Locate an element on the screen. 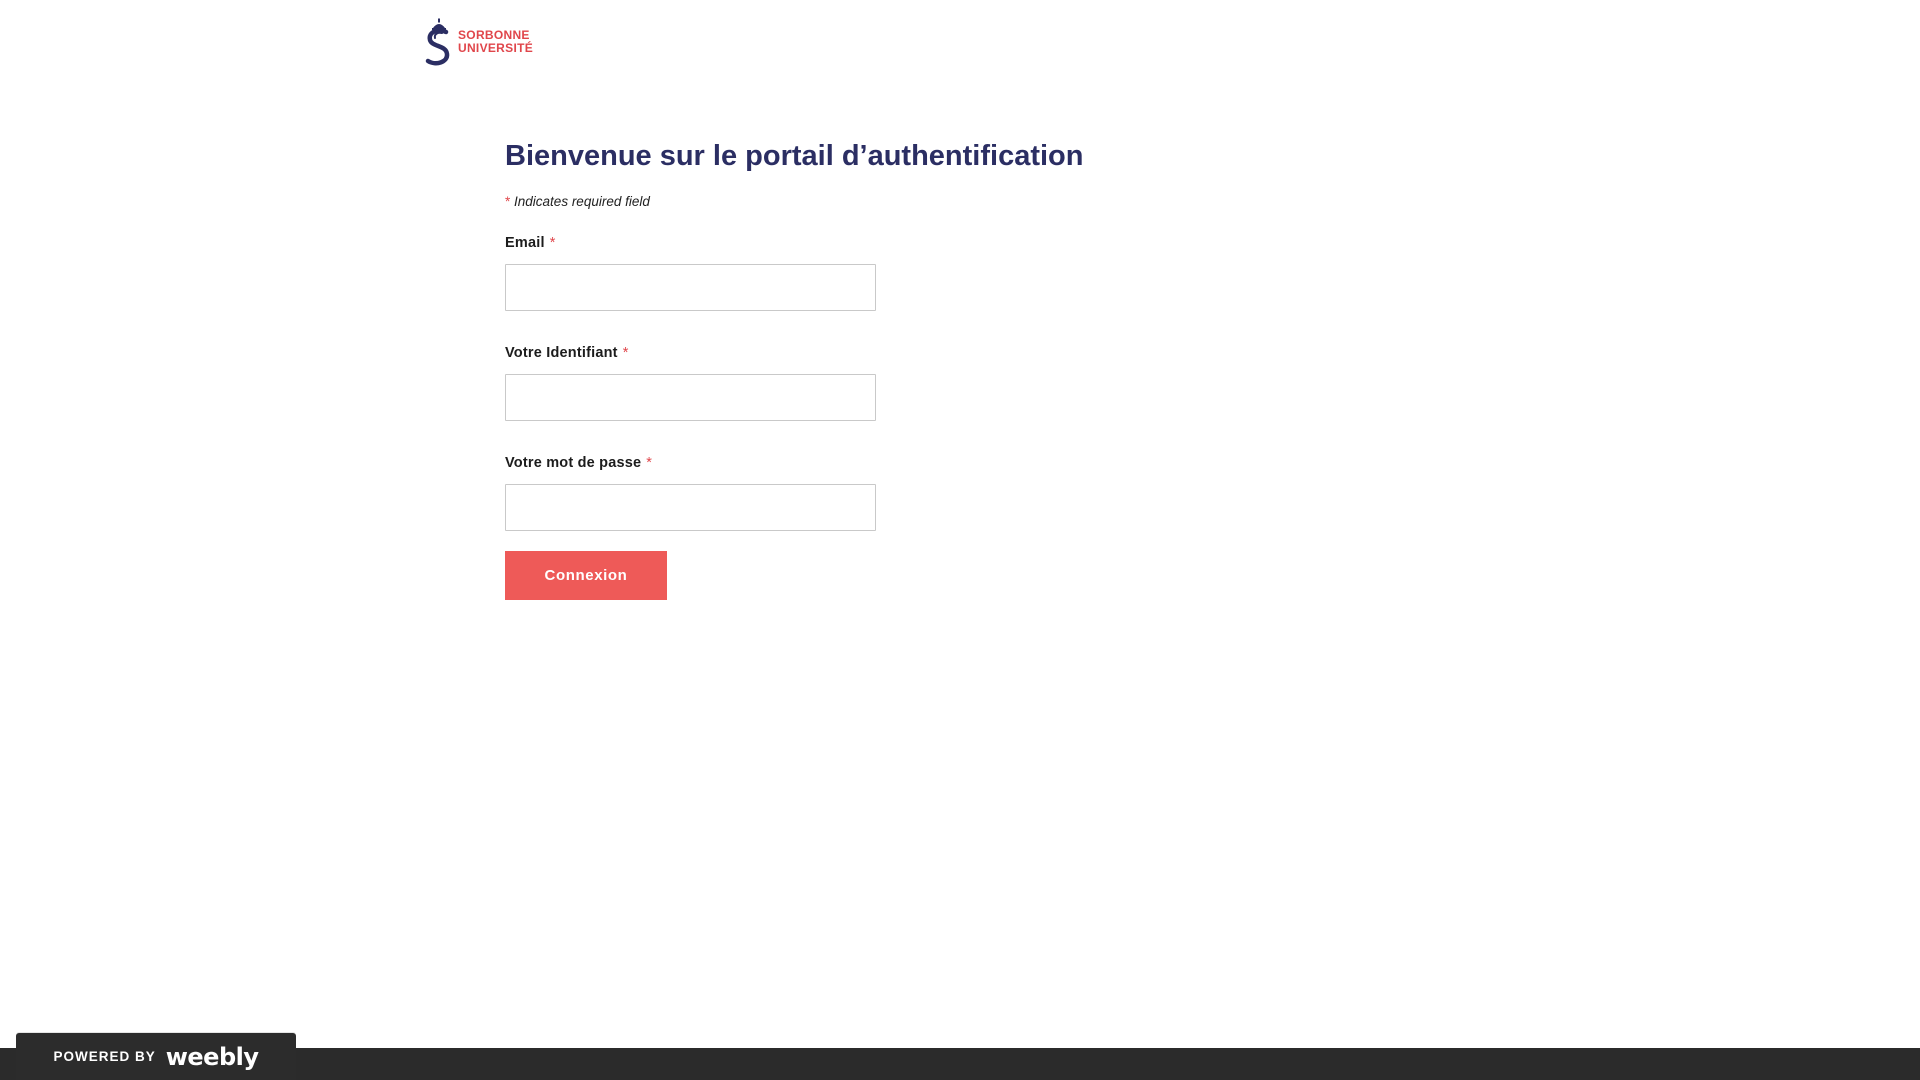  connexion-button: Connexion is located at coordinates (586, 575).